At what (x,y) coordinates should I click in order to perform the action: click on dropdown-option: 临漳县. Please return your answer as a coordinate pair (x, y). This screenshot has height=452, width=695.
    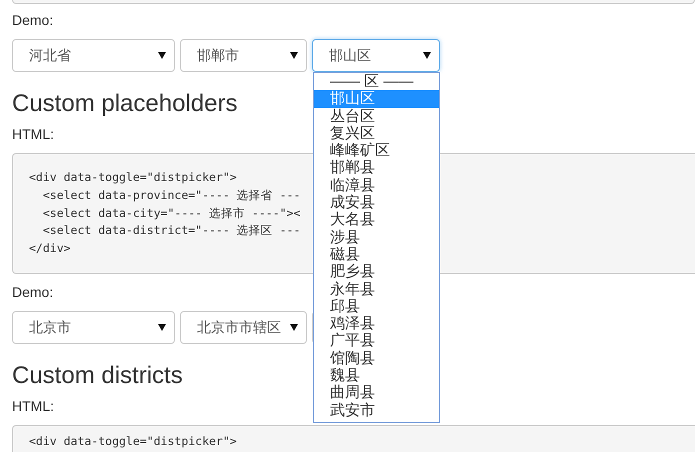
    Looking at the image, I should click on (376, 185).